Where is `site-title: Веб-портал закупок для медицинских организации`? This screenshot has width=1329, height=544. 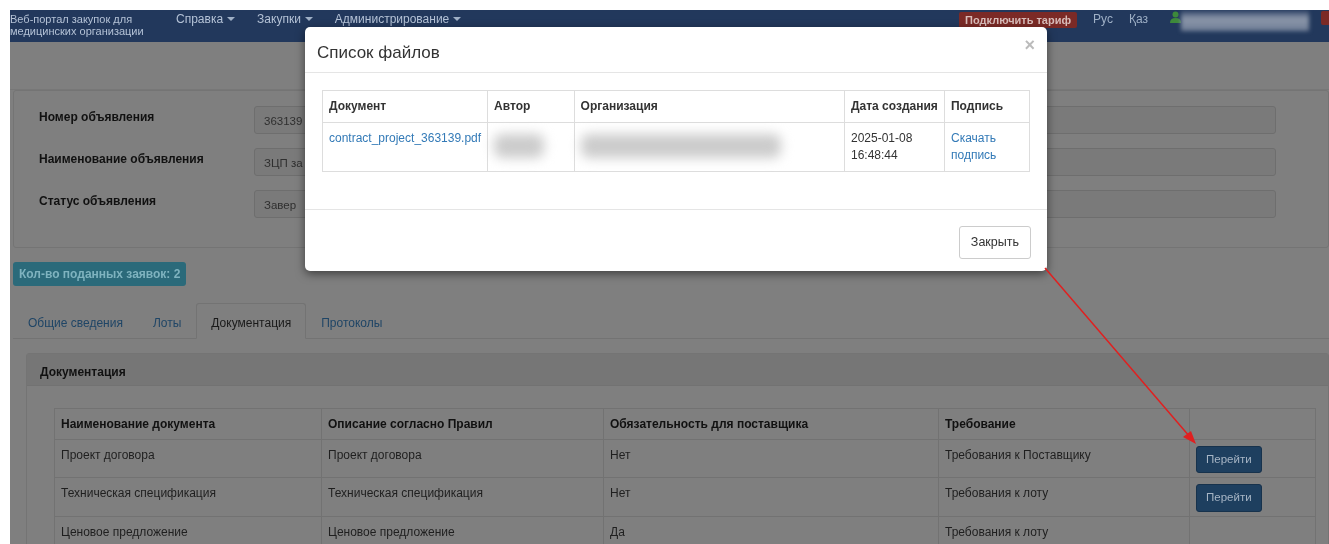 site-title: Веб-портал закупок для медицинских организации is located at coordinates (85, 25).